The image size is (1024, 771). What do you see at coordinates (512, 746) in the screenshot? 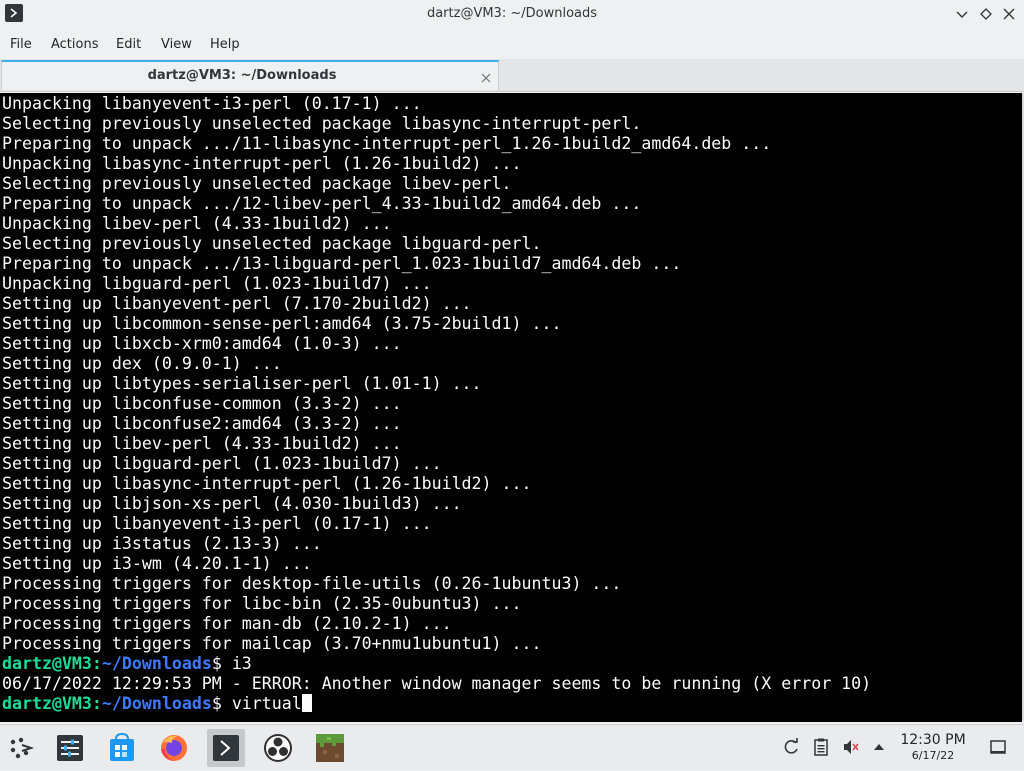
I see `taskbar: 12:30 PM 6/17/22` at bounding box center [512, 746].